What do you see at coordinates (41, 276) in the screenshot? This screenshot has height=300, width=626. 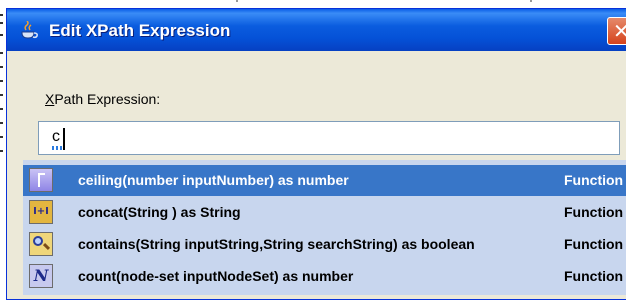 I see `count-function-icon: N` at bounding box center [41, 276].